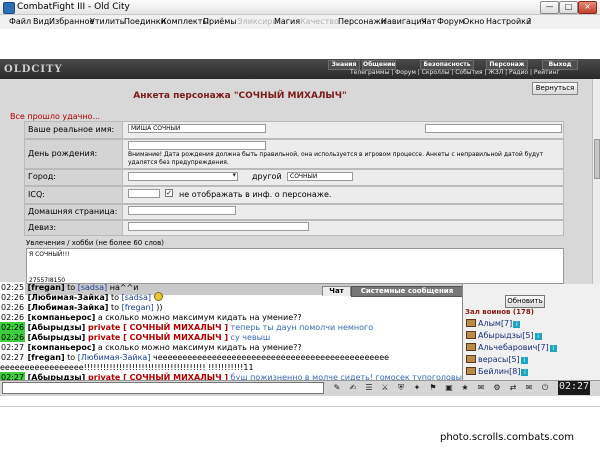 The height and width of the screenshot is (450, 600). Describe the element at coordinates (295, 266) in the screenshot. I see `hobby-textarea: Я СОЧНЫЙ!!! 27557I8150` at that location.